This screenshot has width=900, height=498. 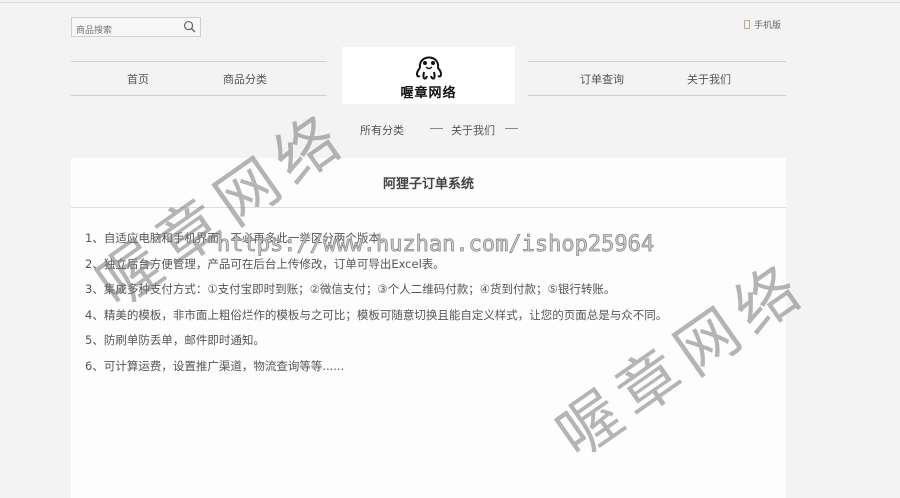 What do you see at coordinates (265, 263) in the screenshot?
I see `list-item: 2、独立后台方便管理，产品可在后台上传修改，订单可导出Excel表。` at bounding box center [265, 263].